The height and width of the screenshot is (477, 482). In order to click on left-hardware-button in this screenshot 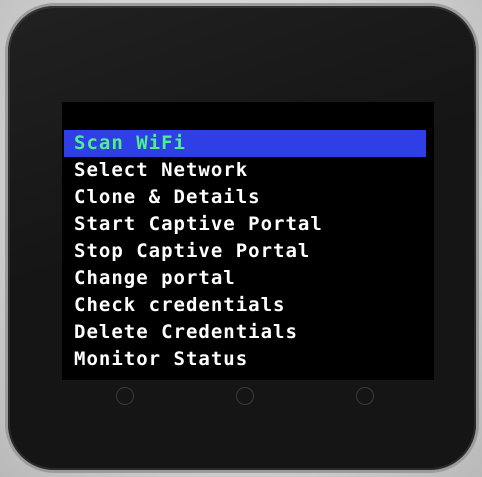, I will do `click(125, 396)`.